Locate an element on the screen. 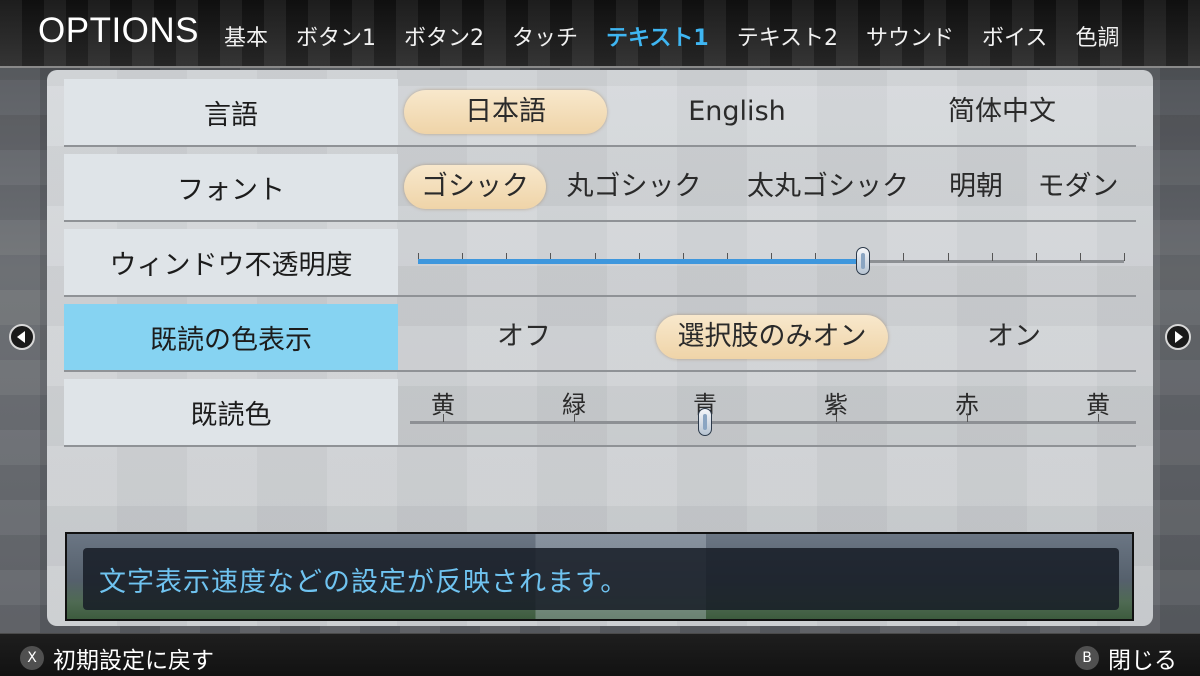 The image size is (1200, 676). row-label-read-color: 既読色 is located at coordinates (231, 412).